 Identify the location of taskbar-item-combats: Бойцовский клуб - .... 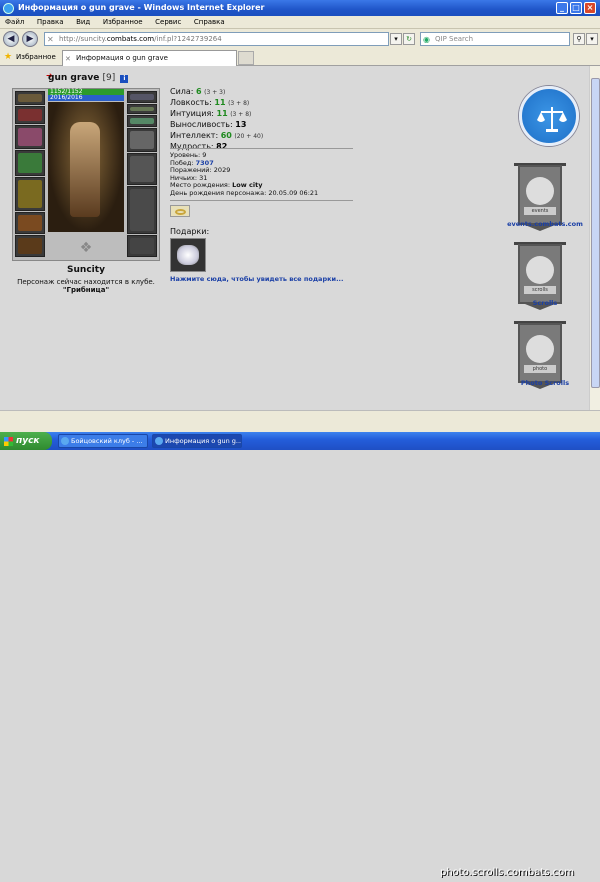
(103, 441).